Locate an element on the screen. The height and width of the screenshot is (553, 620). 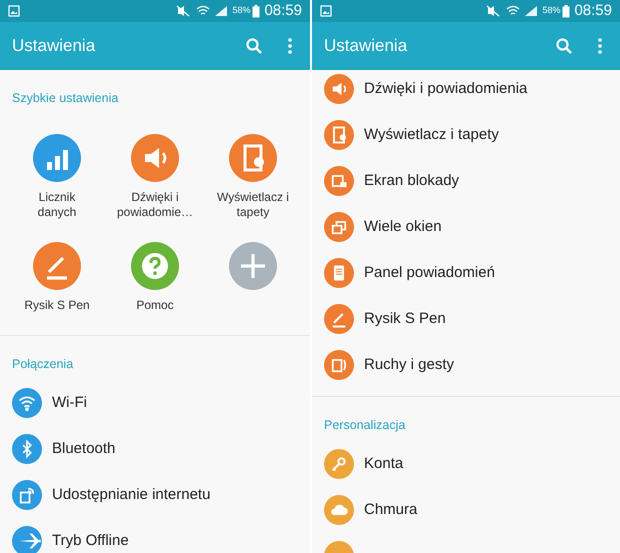
section-header: Połączenia is located at coordinates (42, 364).